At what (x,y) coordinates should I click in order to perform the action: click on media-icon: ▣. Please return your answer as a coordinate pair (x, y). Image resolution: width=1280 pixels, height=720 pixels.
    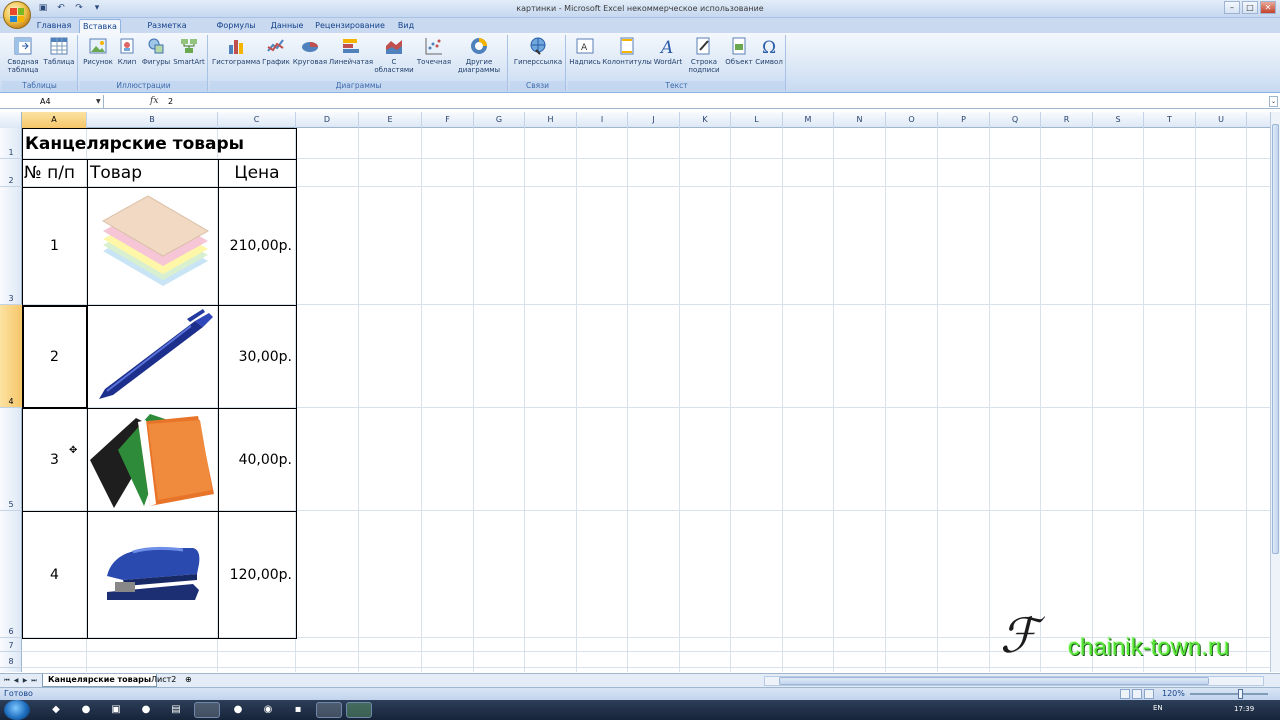
    Looking at the image, I should click on (116, 710).